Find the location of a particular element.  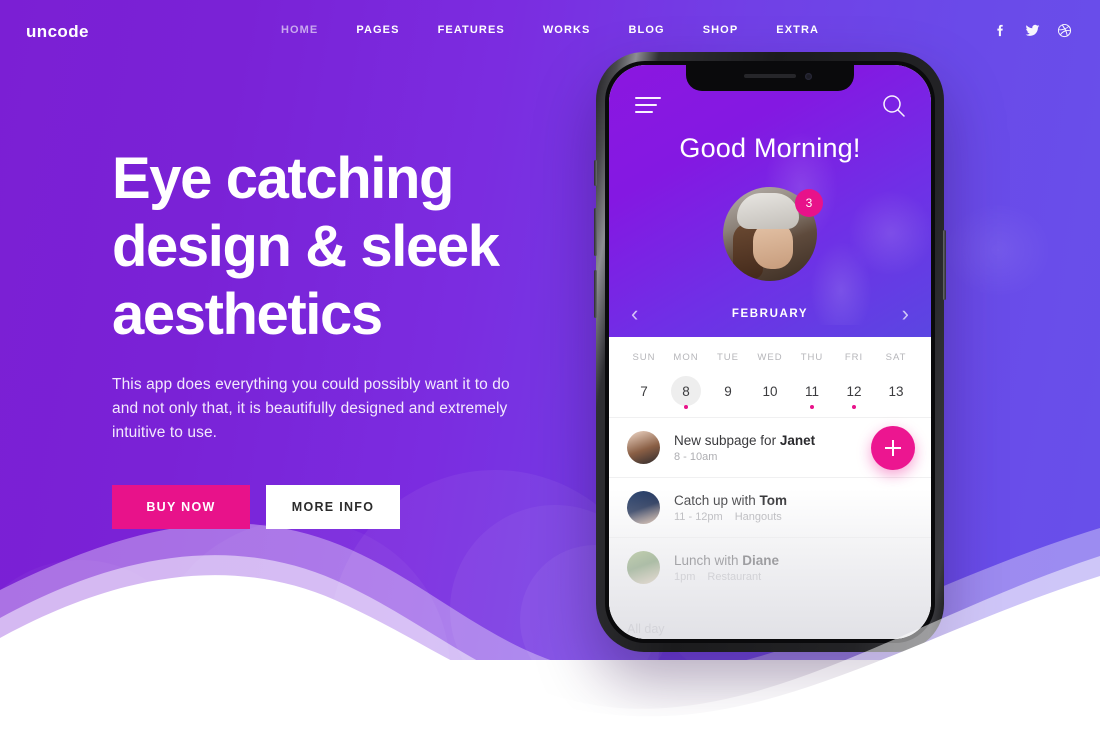

headline-line-3: aesthetics is located at coordinates (247, 314).